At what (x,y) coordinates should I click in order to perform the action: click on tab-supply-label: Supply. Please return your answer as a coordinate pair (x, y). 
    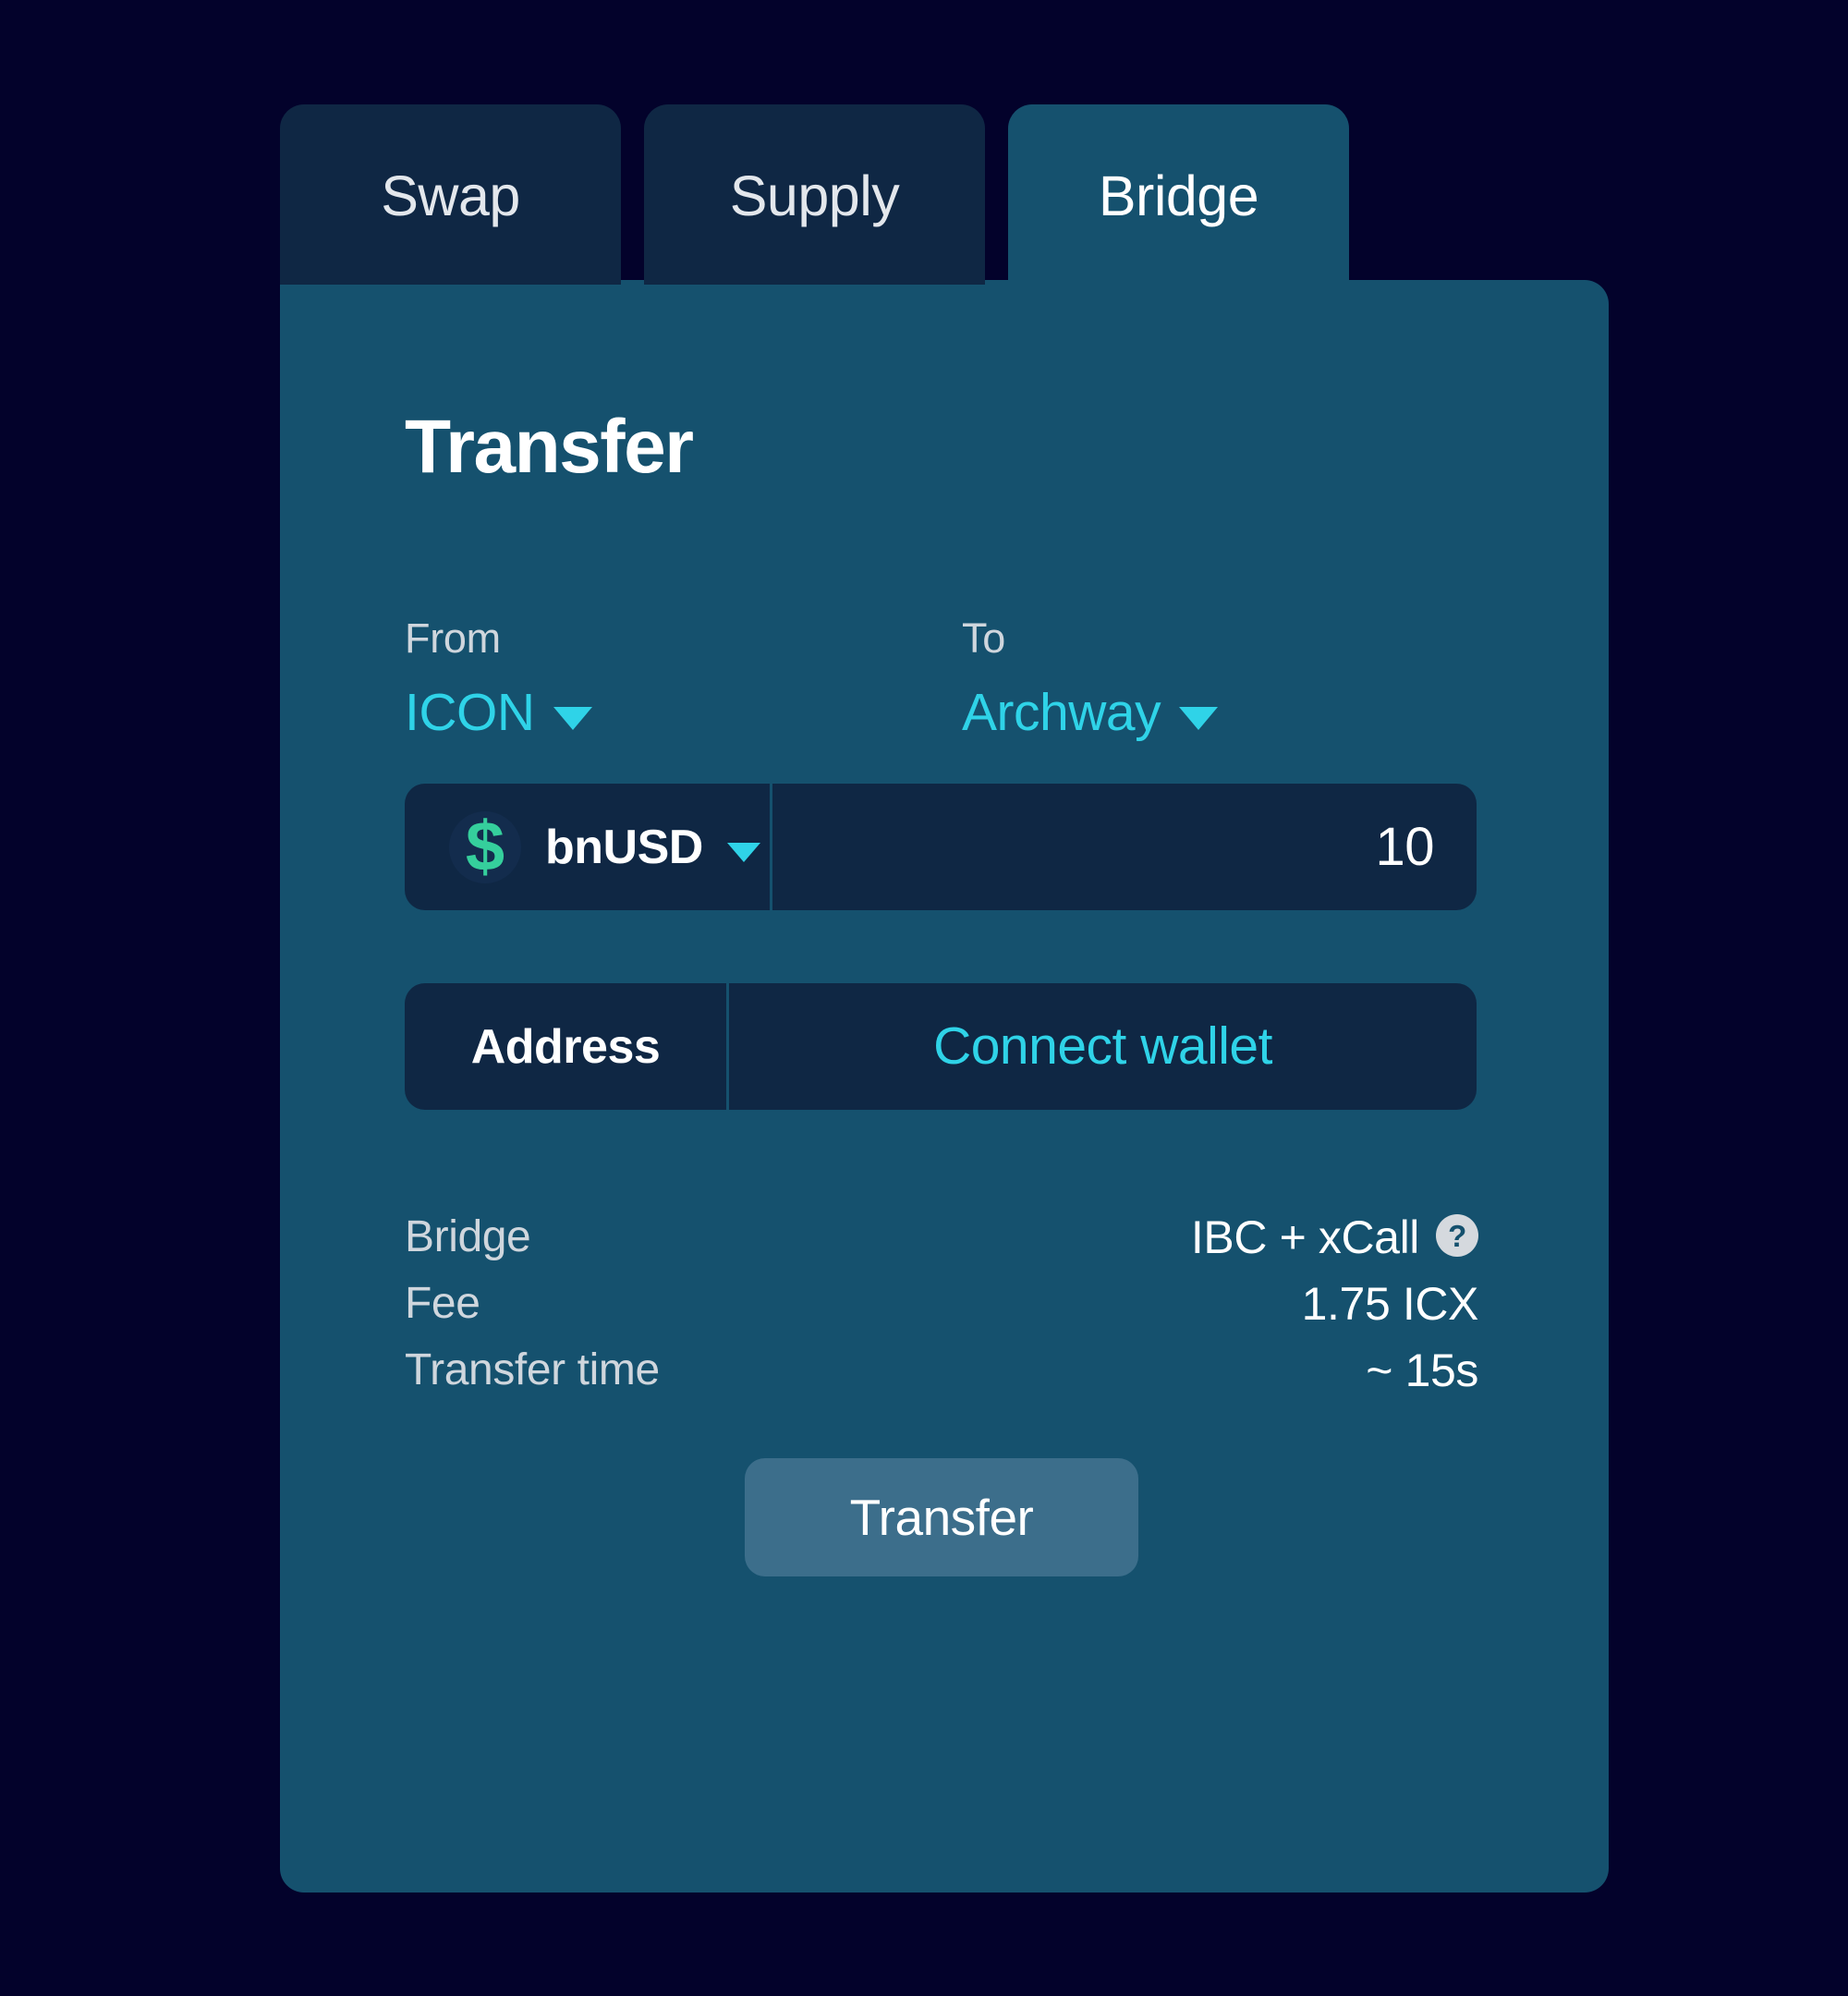
    Looking at the image, I should click on (815, 195).